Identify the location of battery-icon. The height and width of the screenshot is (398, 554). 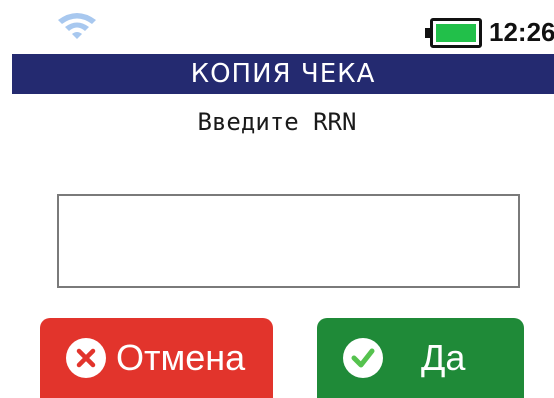
(453, 33).